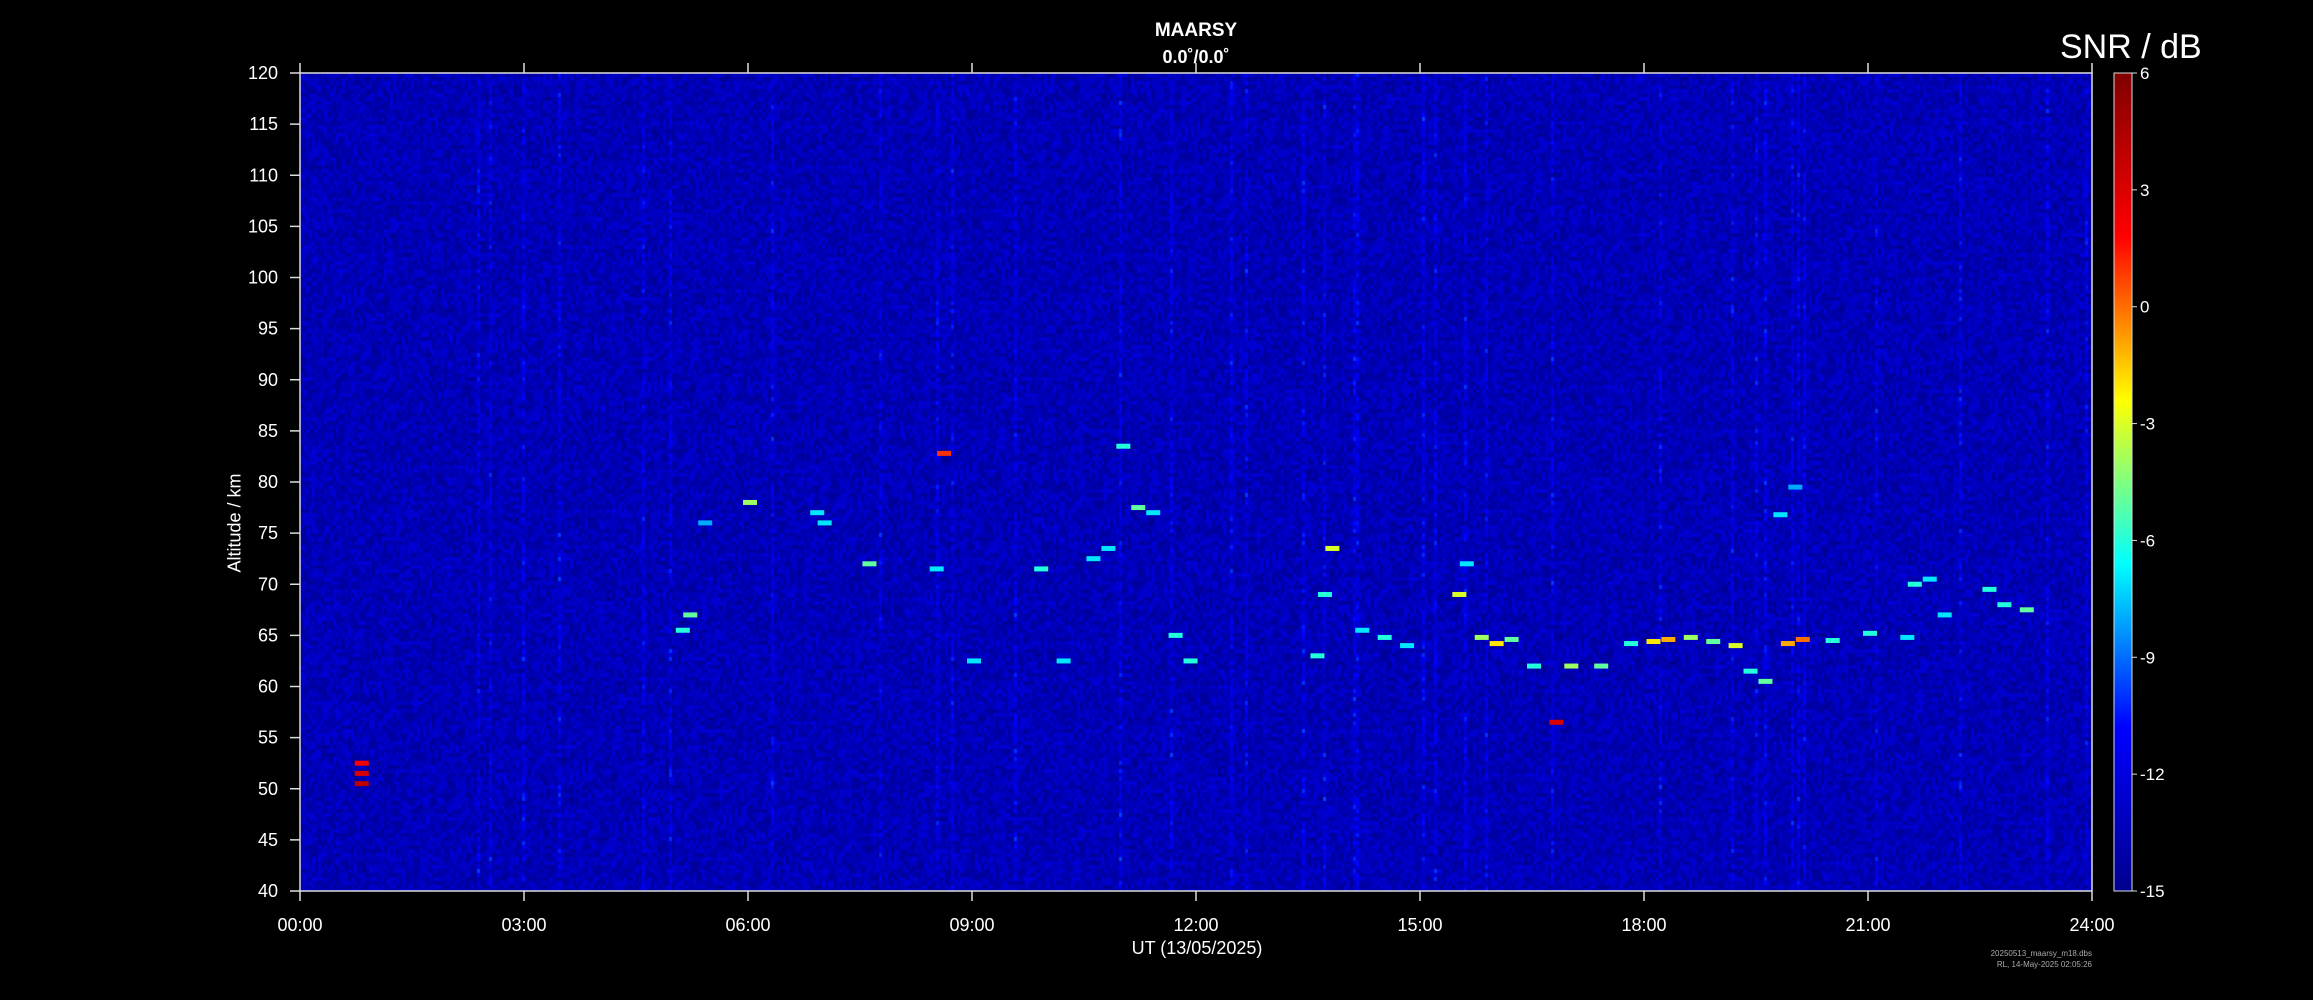 Image resolution: width=2313 pixels, height=1000 pixels. I want to click on colorbar, so click(2123, 482).